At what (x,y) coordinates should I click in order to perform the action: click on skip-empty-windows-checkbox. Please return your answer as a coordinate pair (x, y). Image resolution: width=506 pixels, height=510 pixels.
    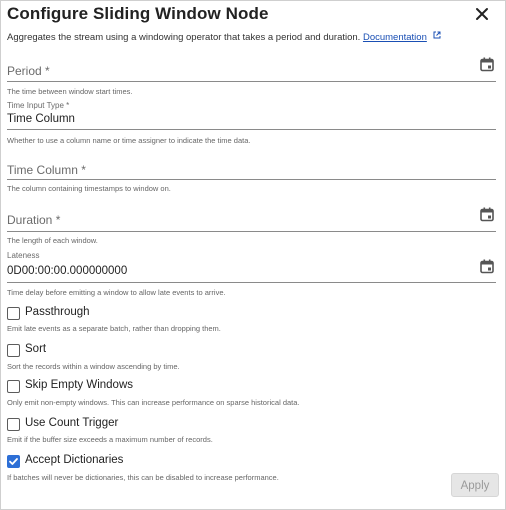
    Looking at the image, I should click on (13, 386).